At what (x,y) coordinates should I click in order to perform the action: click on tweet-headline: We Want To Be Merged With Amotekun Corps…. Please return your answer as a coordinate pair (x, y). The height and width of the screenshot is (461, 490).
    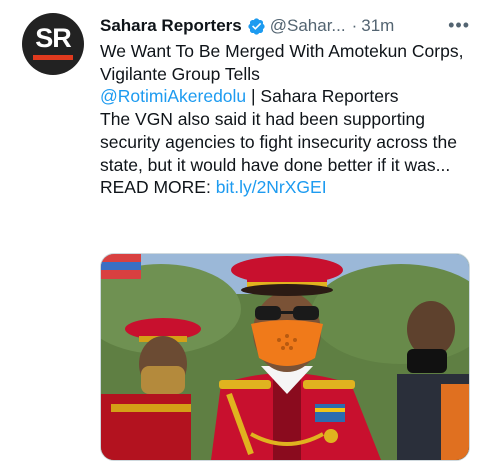
    Looking at the image, I should click on (282, 62).